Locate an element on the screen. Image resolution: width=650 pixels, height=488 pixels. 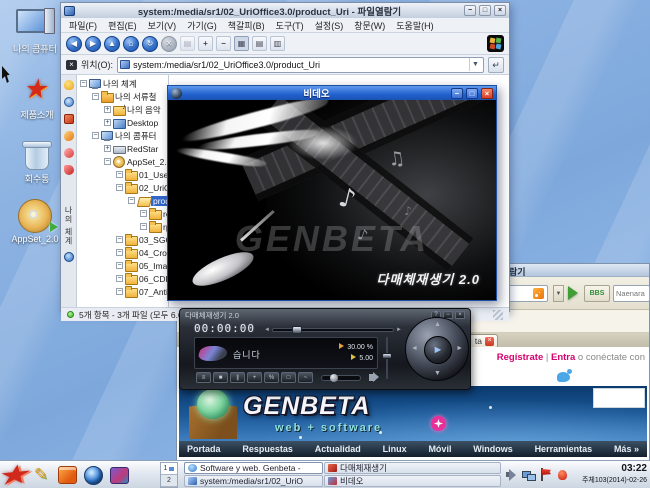
pad-down-button: ▼ is located at coordinates (437, 373).